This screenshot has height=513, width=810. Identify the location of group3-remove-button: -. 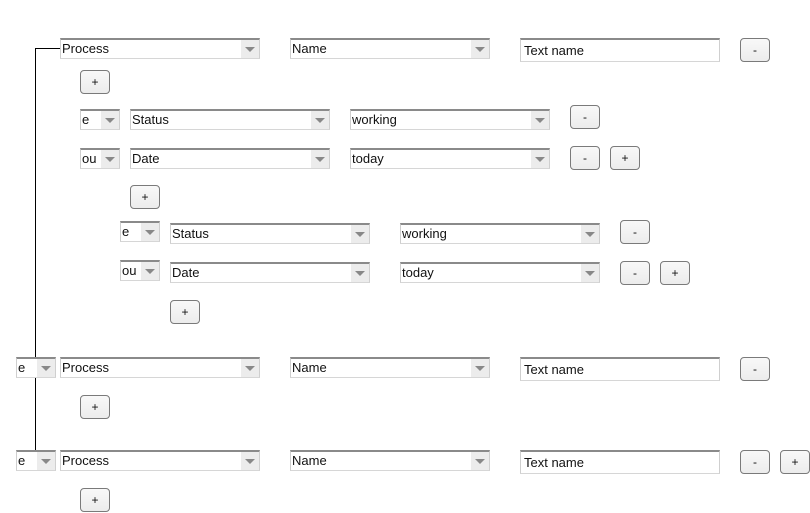
(755, 462).